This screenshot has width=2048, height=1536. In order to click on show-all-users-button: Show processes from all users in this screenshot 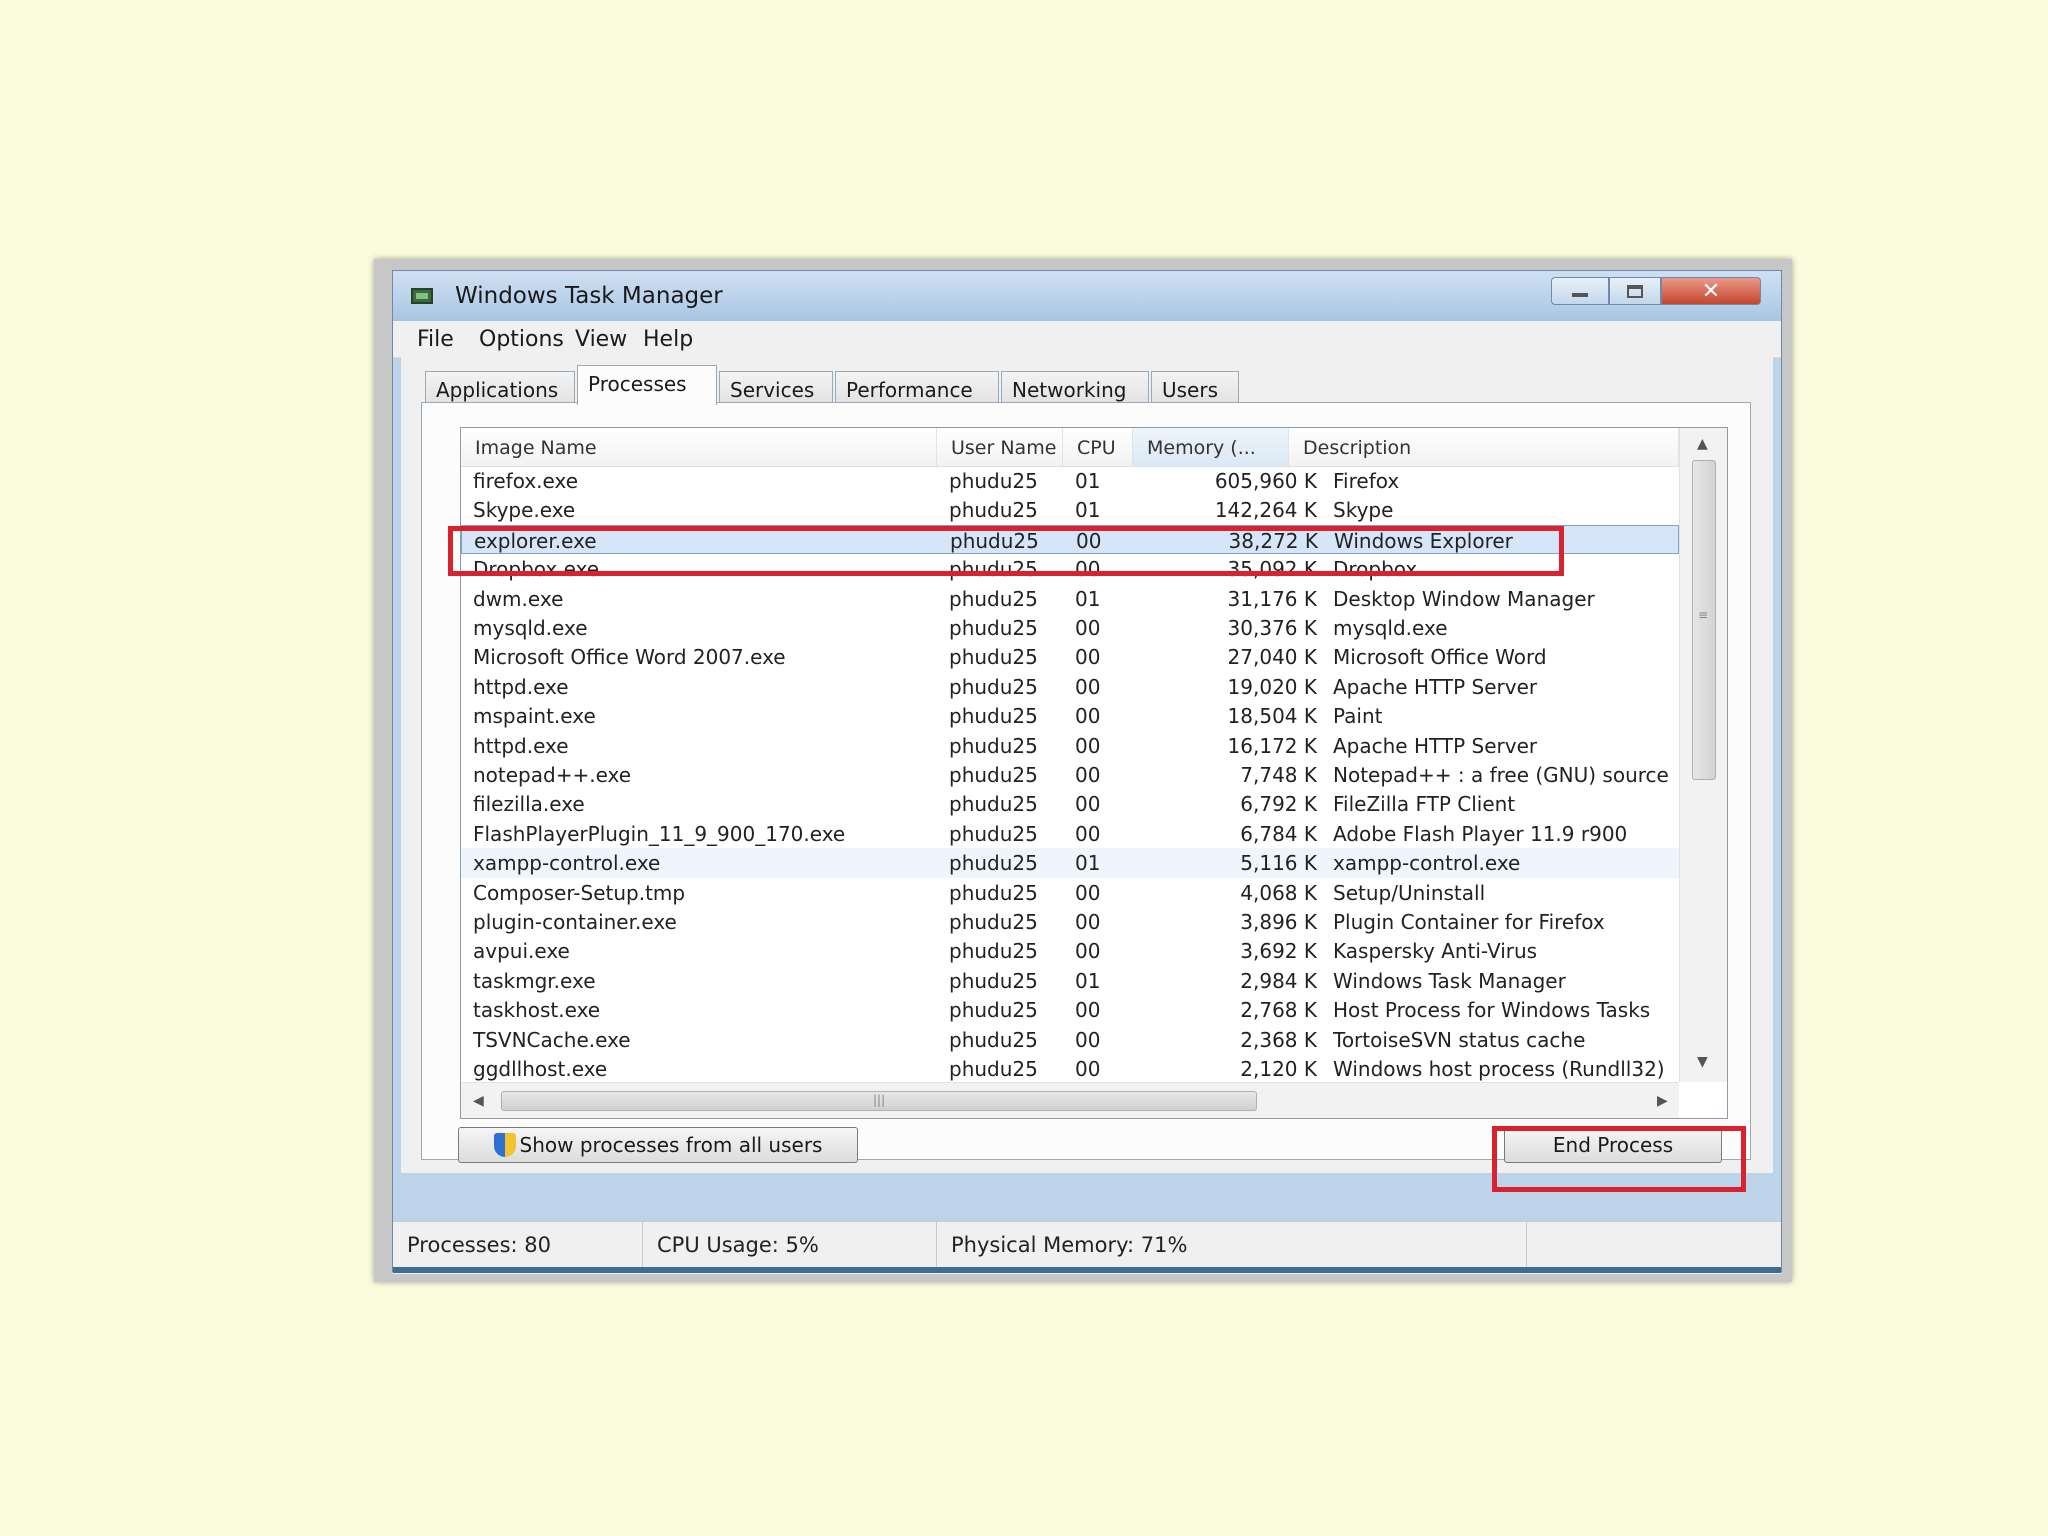, I will do `click(658, 1145)`.